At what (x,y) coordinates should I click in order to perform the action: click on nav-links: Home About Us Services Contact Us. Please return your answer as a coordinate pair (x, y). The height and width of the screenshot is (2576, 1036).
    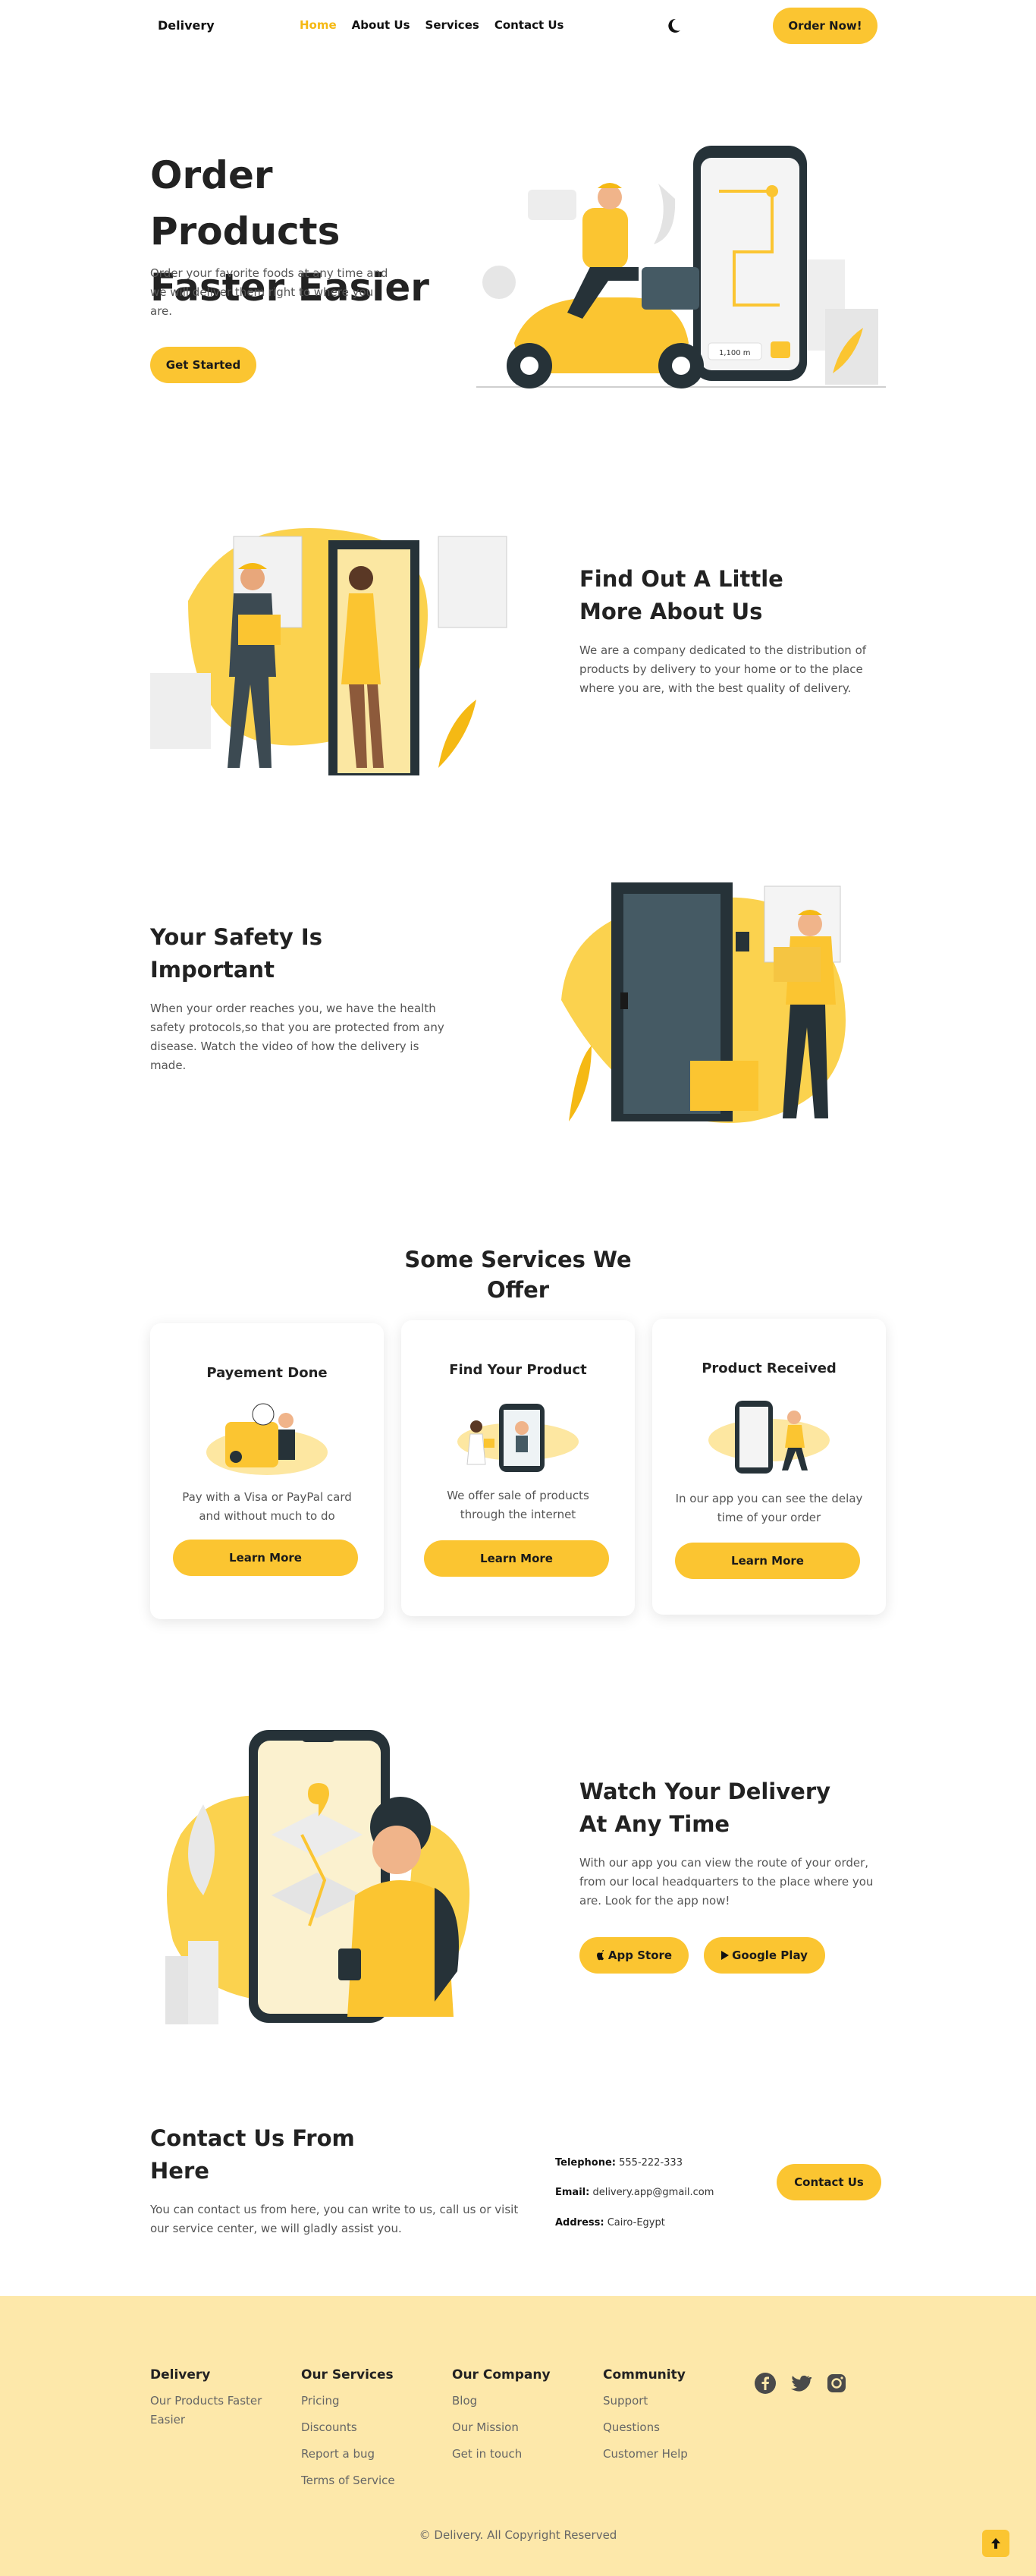
    Looking at the image, I should click on (432, 25).